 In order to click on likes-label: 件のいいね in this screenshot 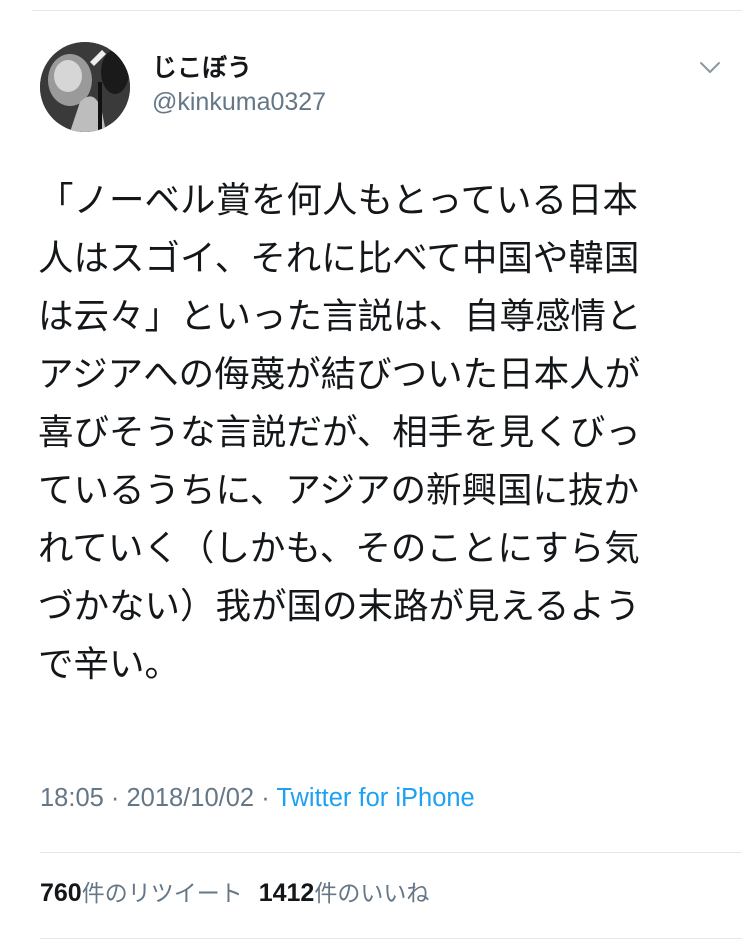, I will do `click(372, 894)`.